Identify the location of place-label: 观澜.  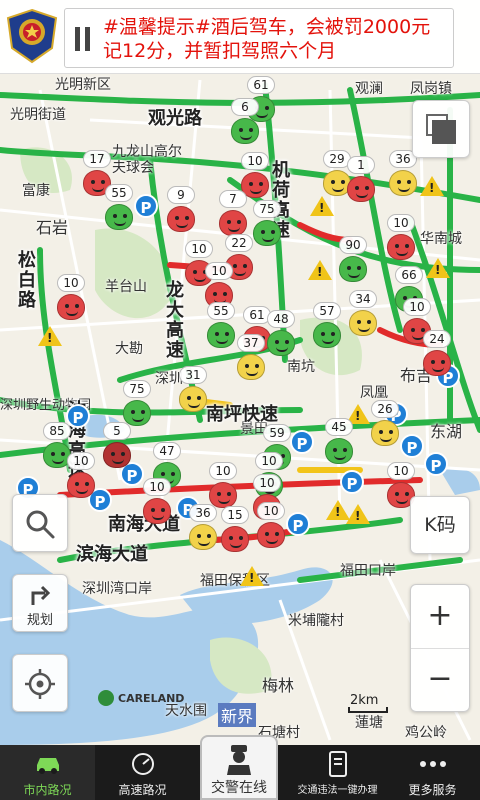
(369, 89).